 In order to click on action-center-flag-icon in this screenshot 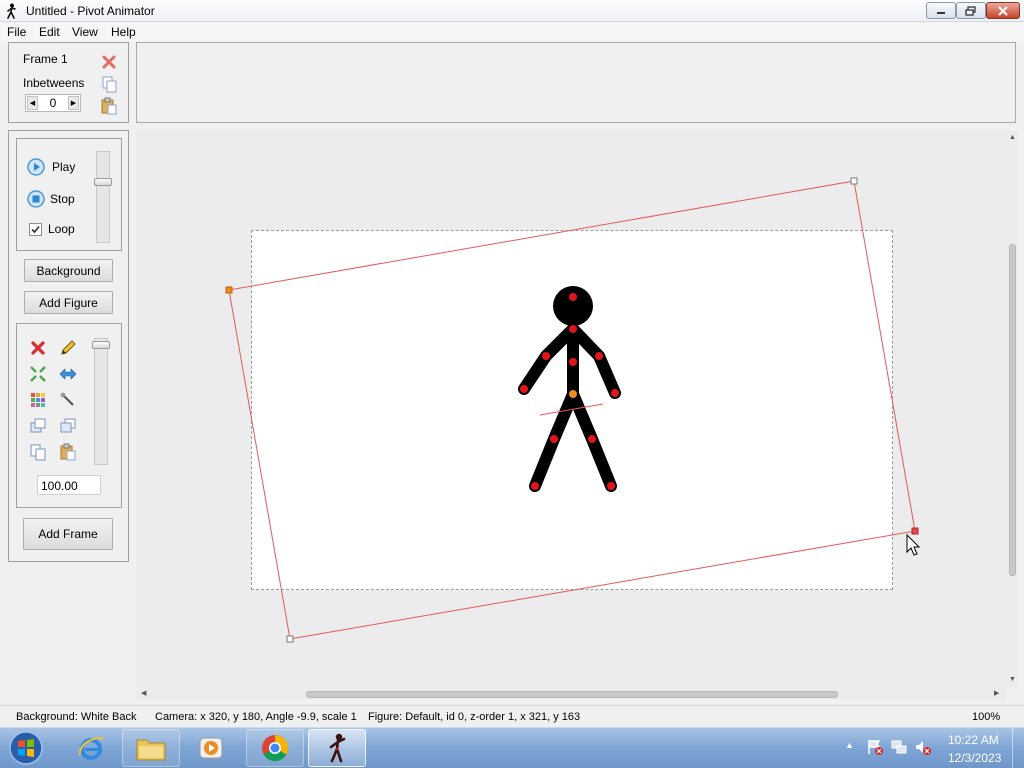, I will do `click(875, 747)`.